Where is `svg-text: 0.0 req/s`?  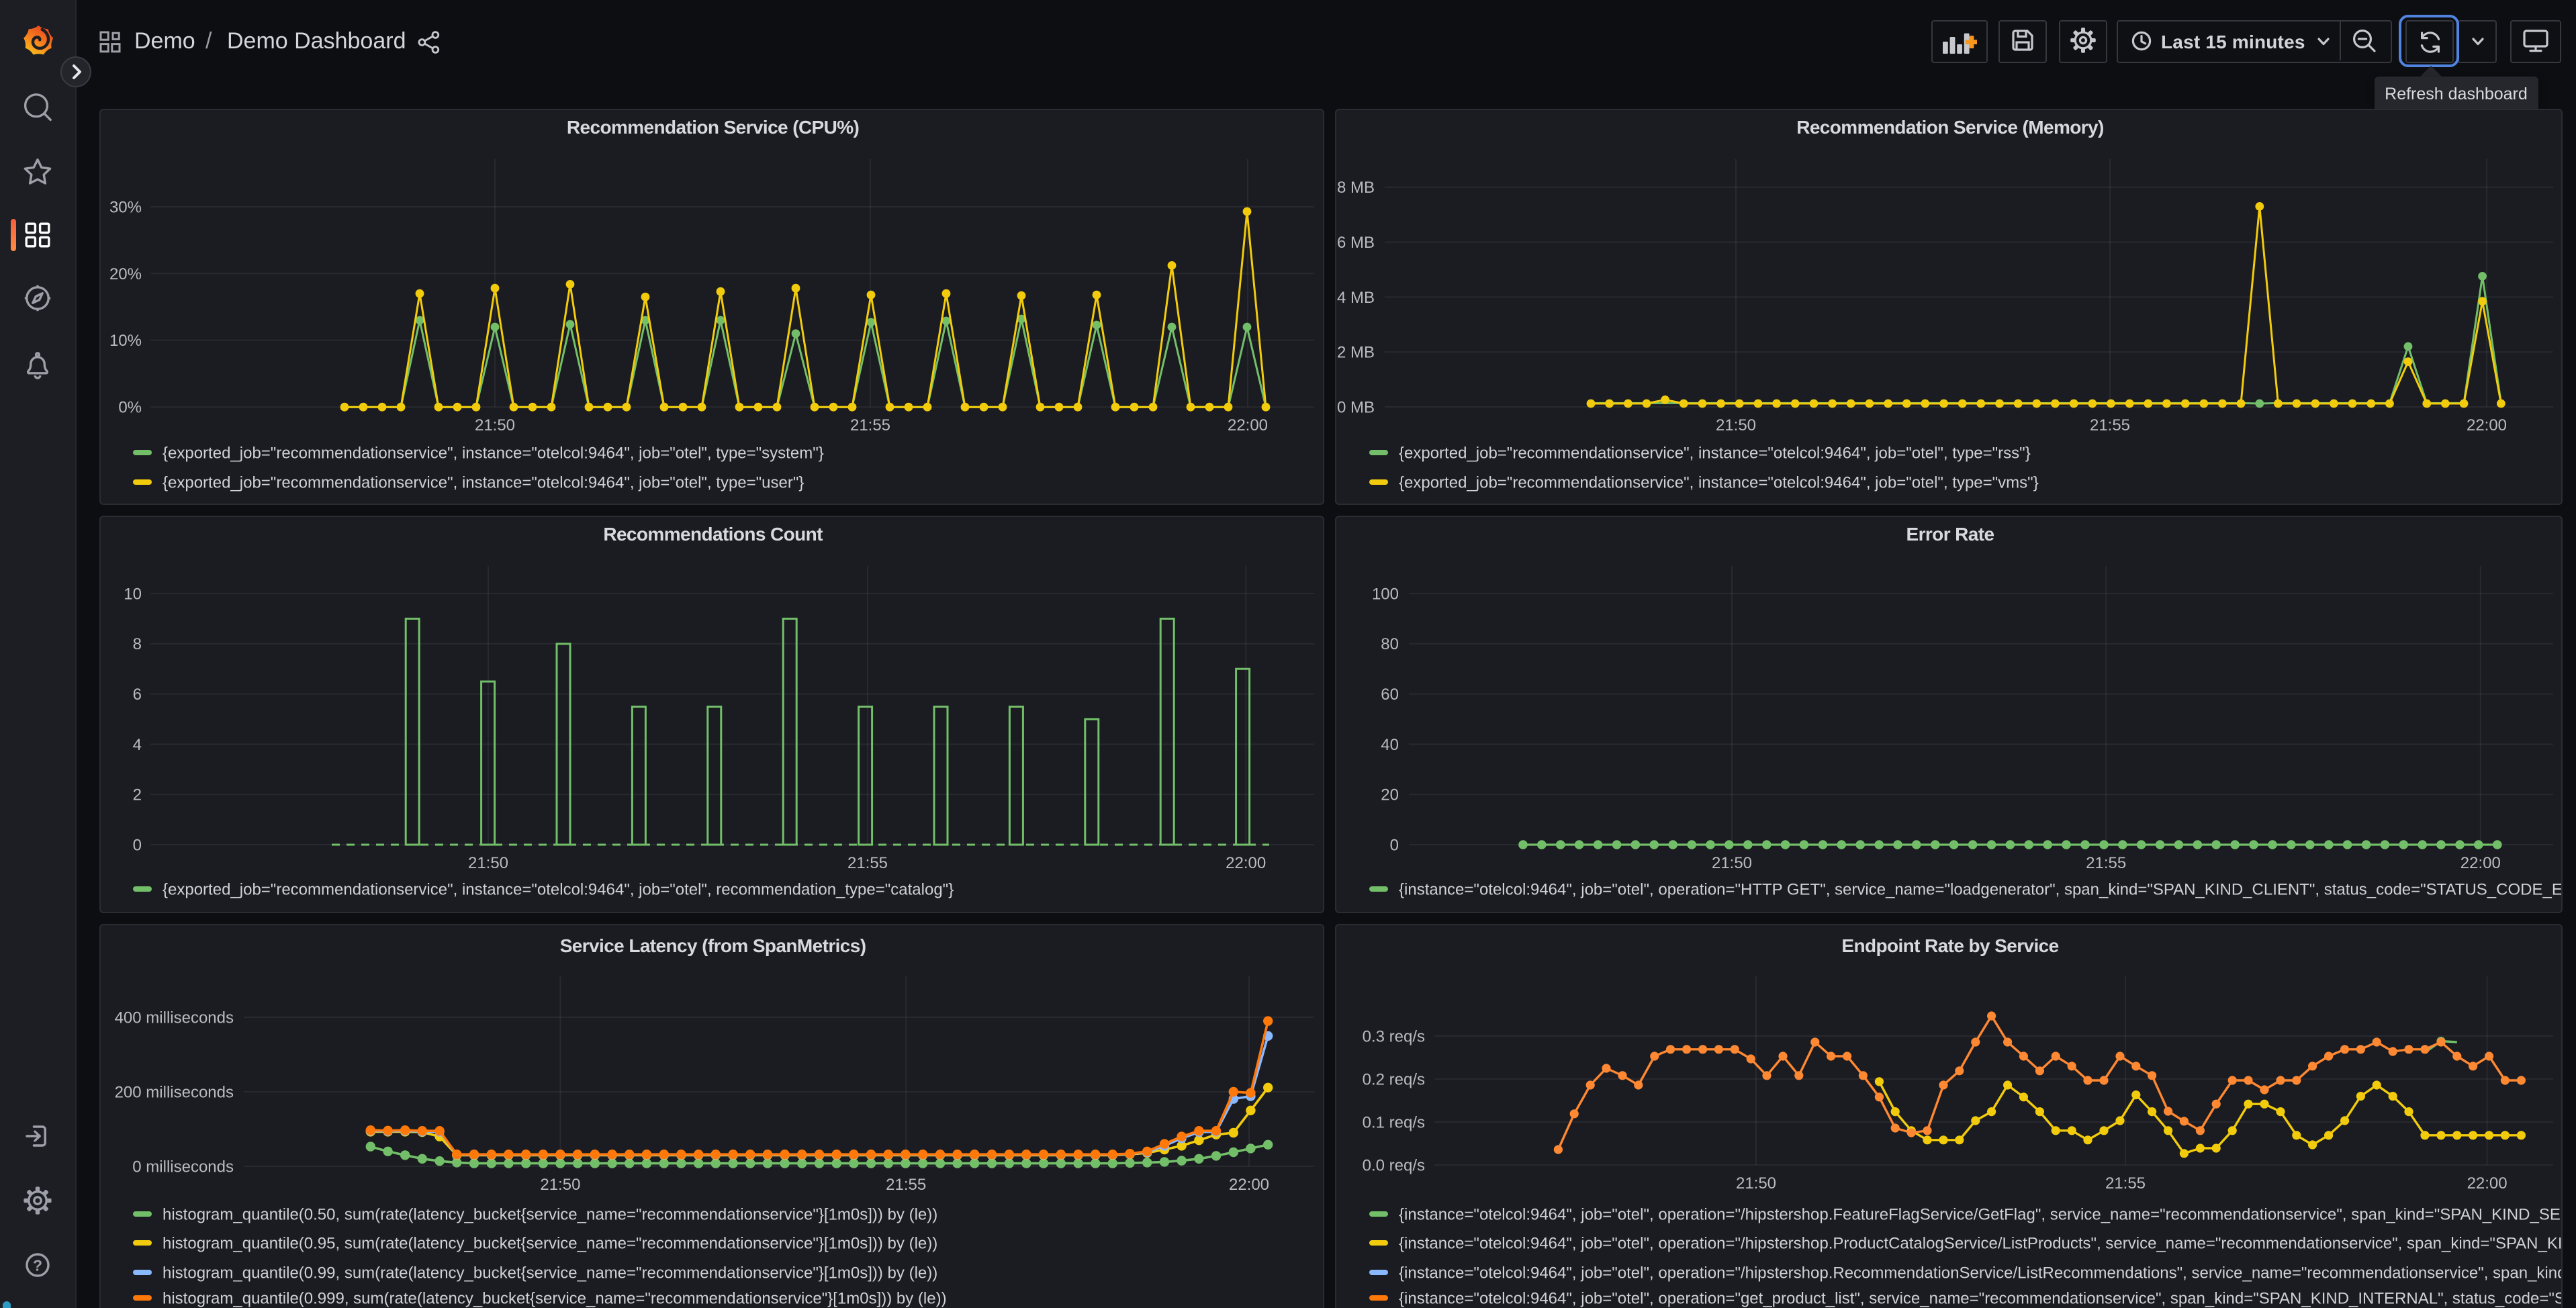
svg-text: 0.0 req/s is located at coordinates (1393, 1165).